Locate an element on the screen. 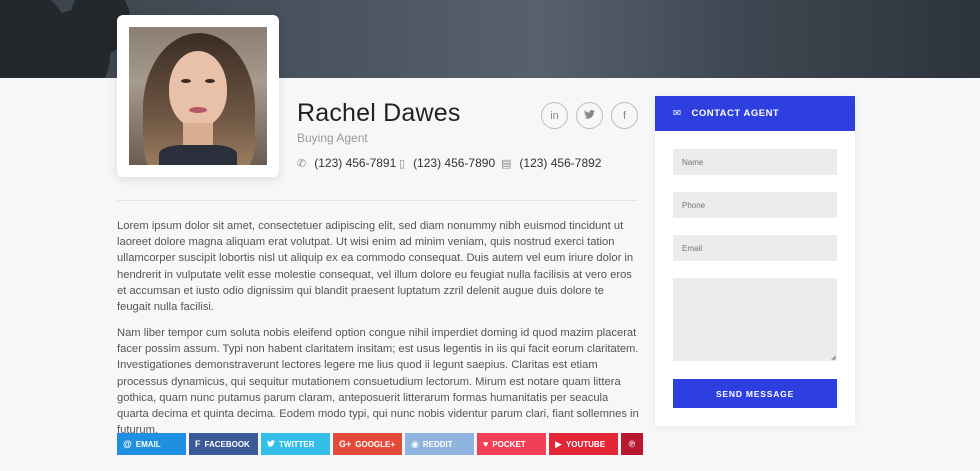  reddit-icon: ◉ is located at coordinates (415, 443).